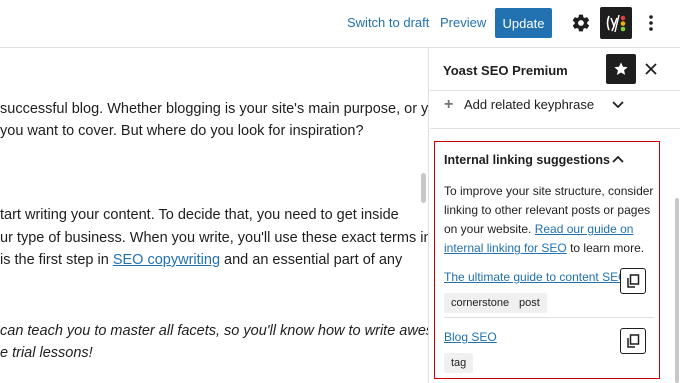  Describe the element at coordinates (463, 22) in the screenshot. I see `preview-button: Preview` at that location.